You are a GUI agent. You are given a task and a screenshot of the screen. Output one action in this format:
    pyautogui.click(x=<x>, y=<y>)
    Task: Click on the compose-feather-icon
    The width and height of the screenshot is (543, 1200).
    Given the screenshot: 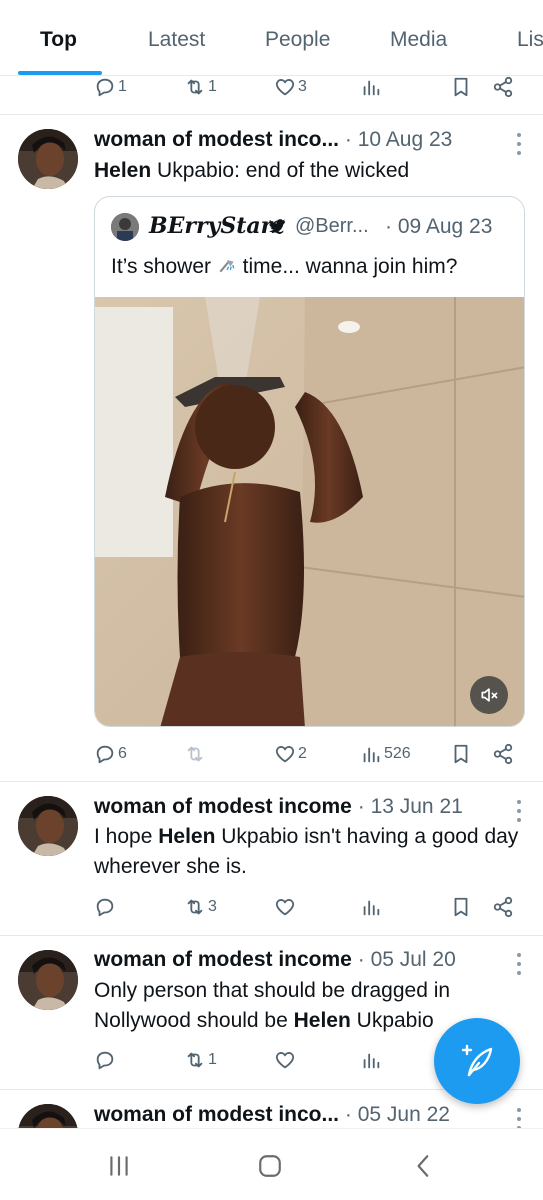 What is the action you would take?
    pyautogui.click(x=477, y=1060)
    